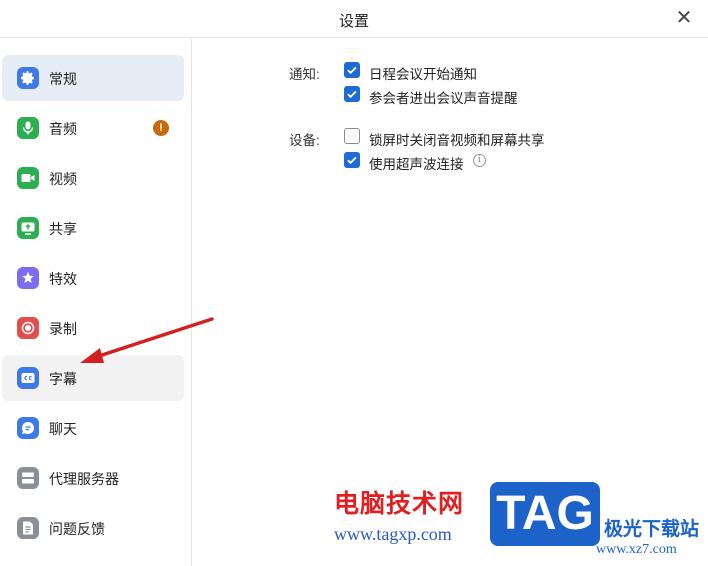 Image resolution: width=708 pixels, height=566 pixels. Describe the element at coordinates (352, 136) in the screenshot. I see `lock-screen-checkbox` at that location.